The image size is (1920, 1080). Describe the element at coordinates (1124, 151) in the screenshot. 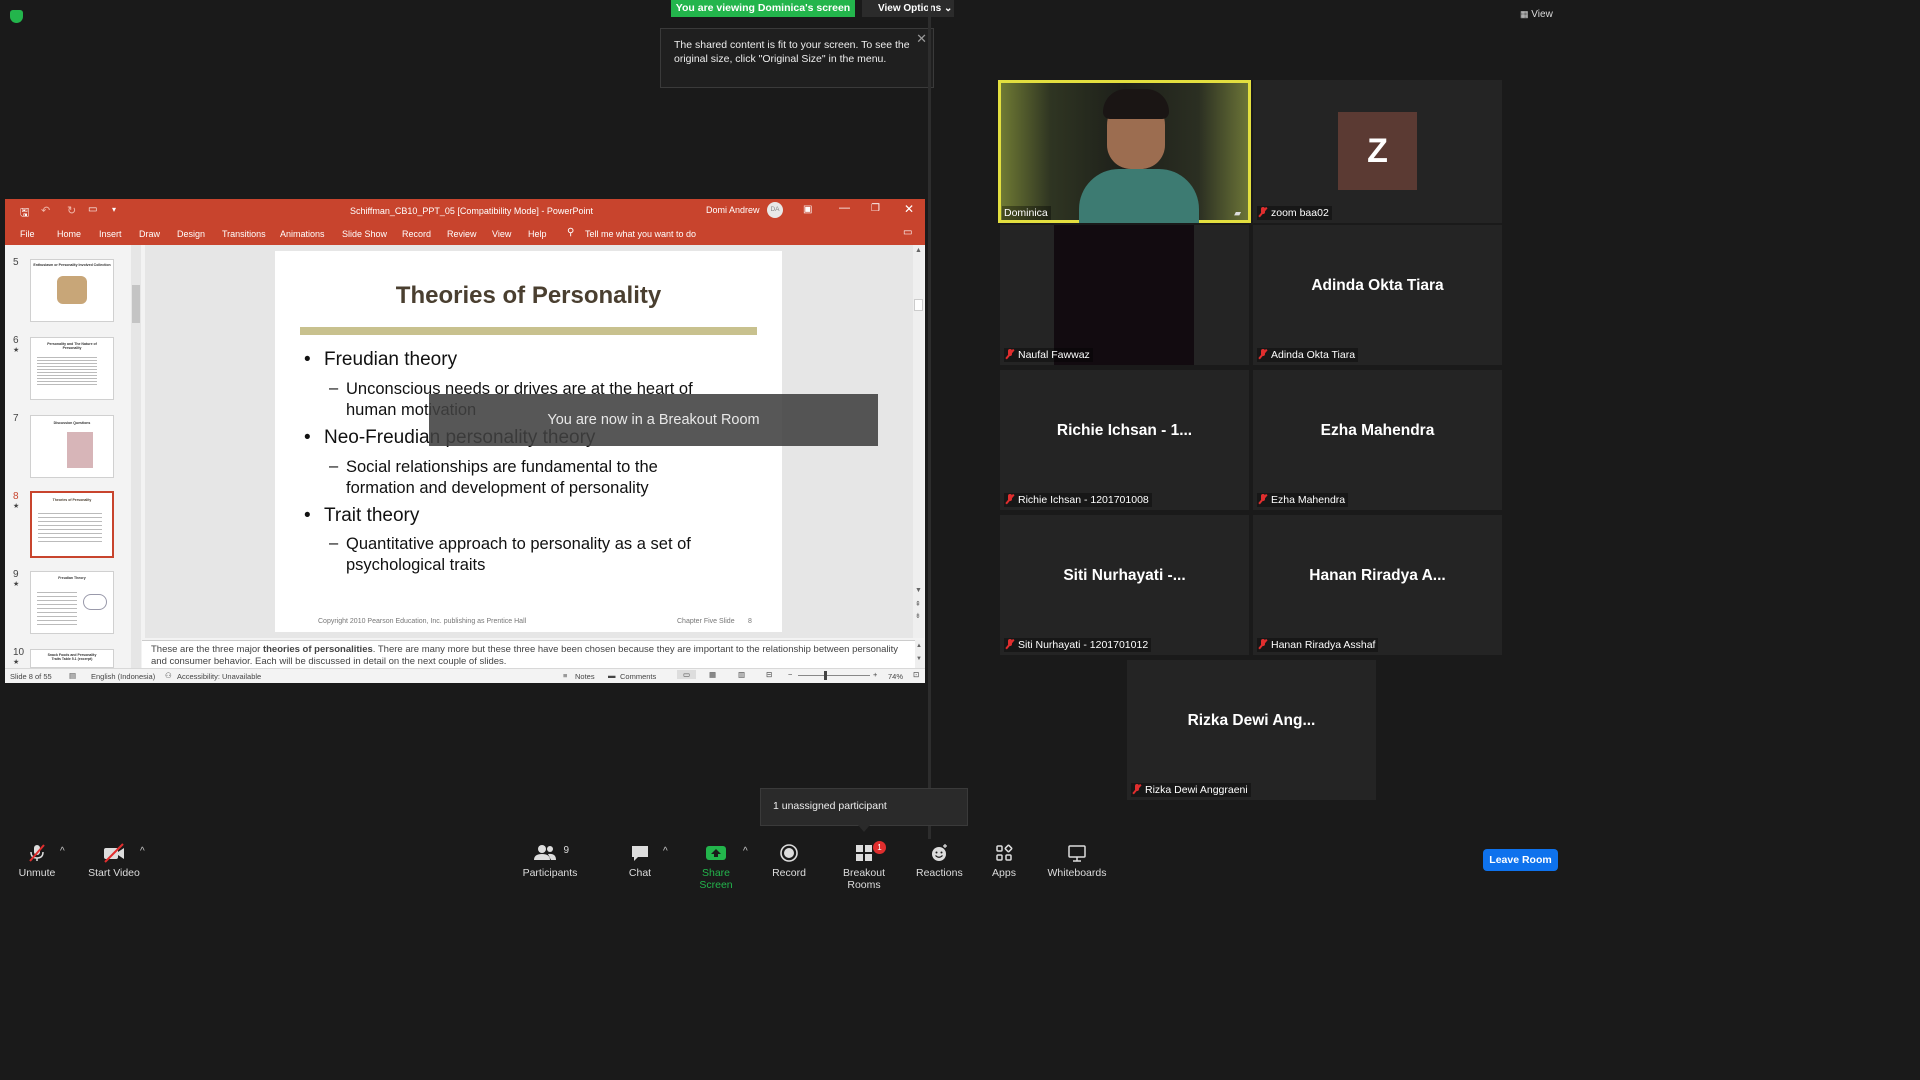

I see `video-tile-active-speaker: Dominica ▰` at that location.